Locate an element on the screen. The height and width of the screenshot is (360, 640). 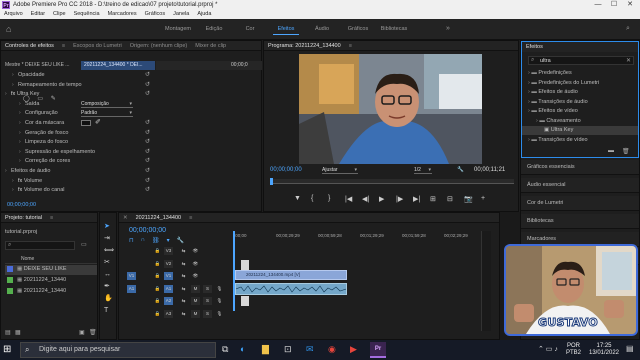
store-icon: ⊡ is located at coordinates (288, 349).